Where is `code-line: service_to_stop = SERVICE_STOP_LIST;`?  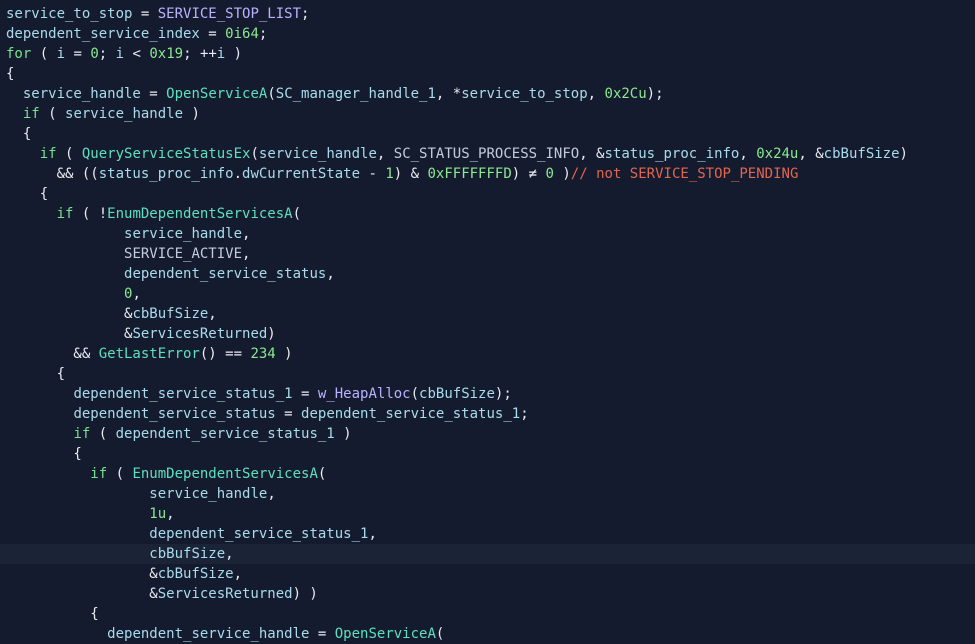
code-line: service_to_stop = SERVICE_STOP_LIST; is located at coordinates (487, 14).